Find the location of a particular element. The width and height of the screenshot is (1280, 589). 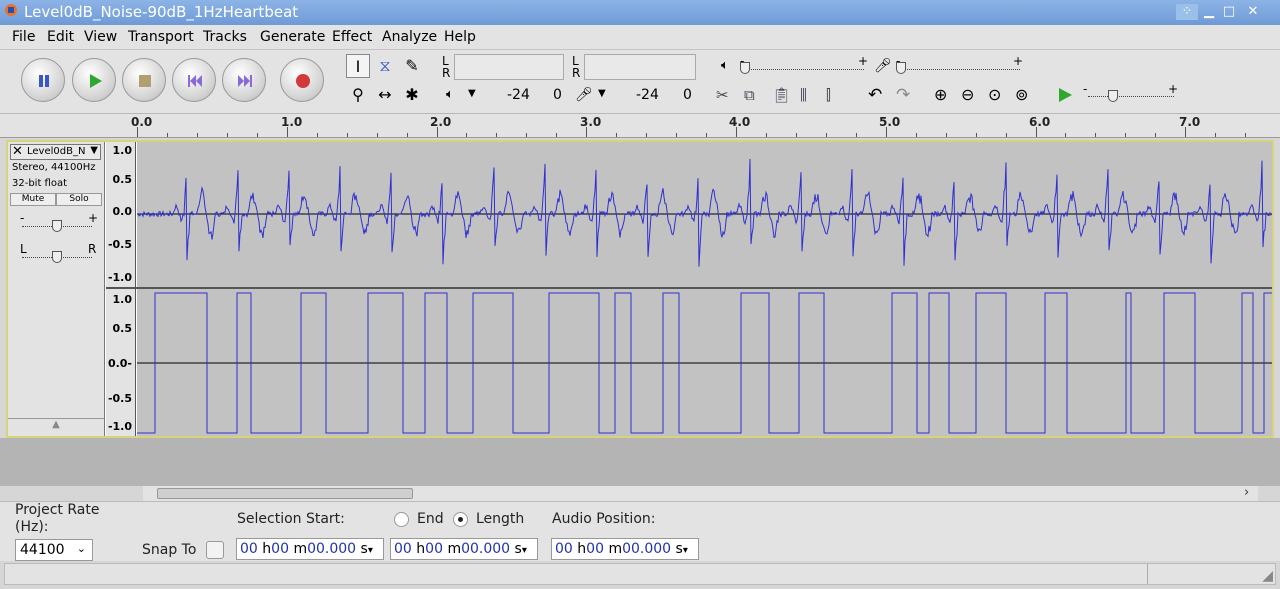

tc-seconds: 00.000 is located at coordinates (647, 549).